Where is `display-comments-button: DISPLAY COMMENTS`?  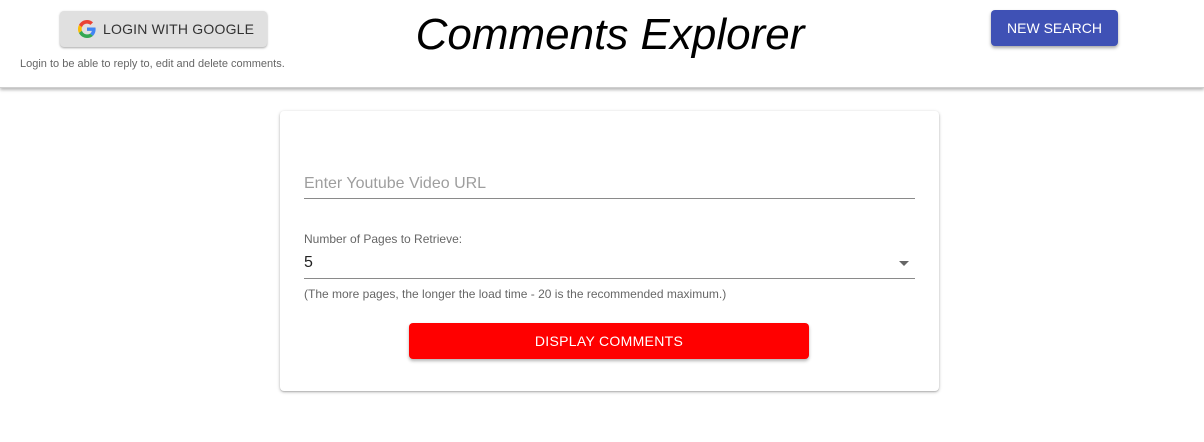
display-comments-button: DISPLAY COMMENTS is located at coordinates (609, 341).